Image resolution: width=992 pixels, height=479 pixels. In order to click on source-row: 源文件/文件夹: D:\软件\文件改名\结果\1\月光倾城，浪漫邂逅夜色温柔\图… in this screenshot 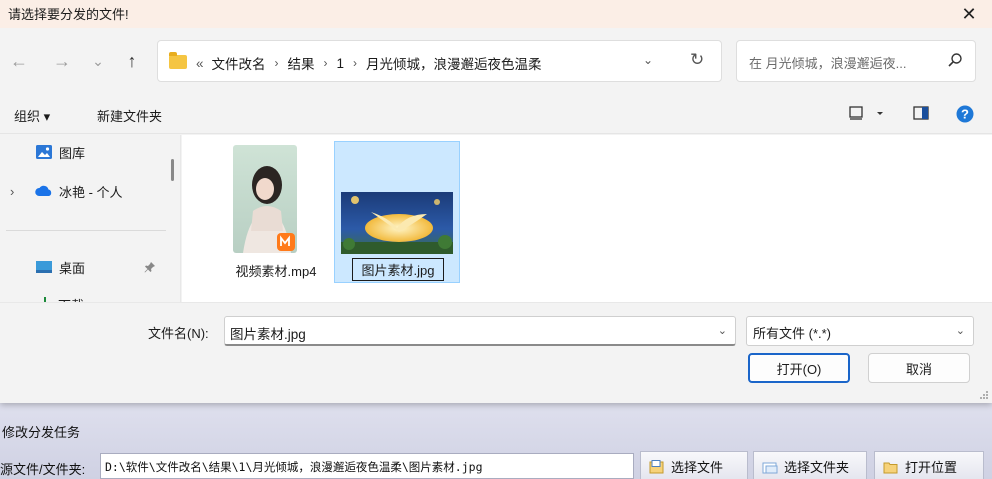, I will do `click(496, 462)`.